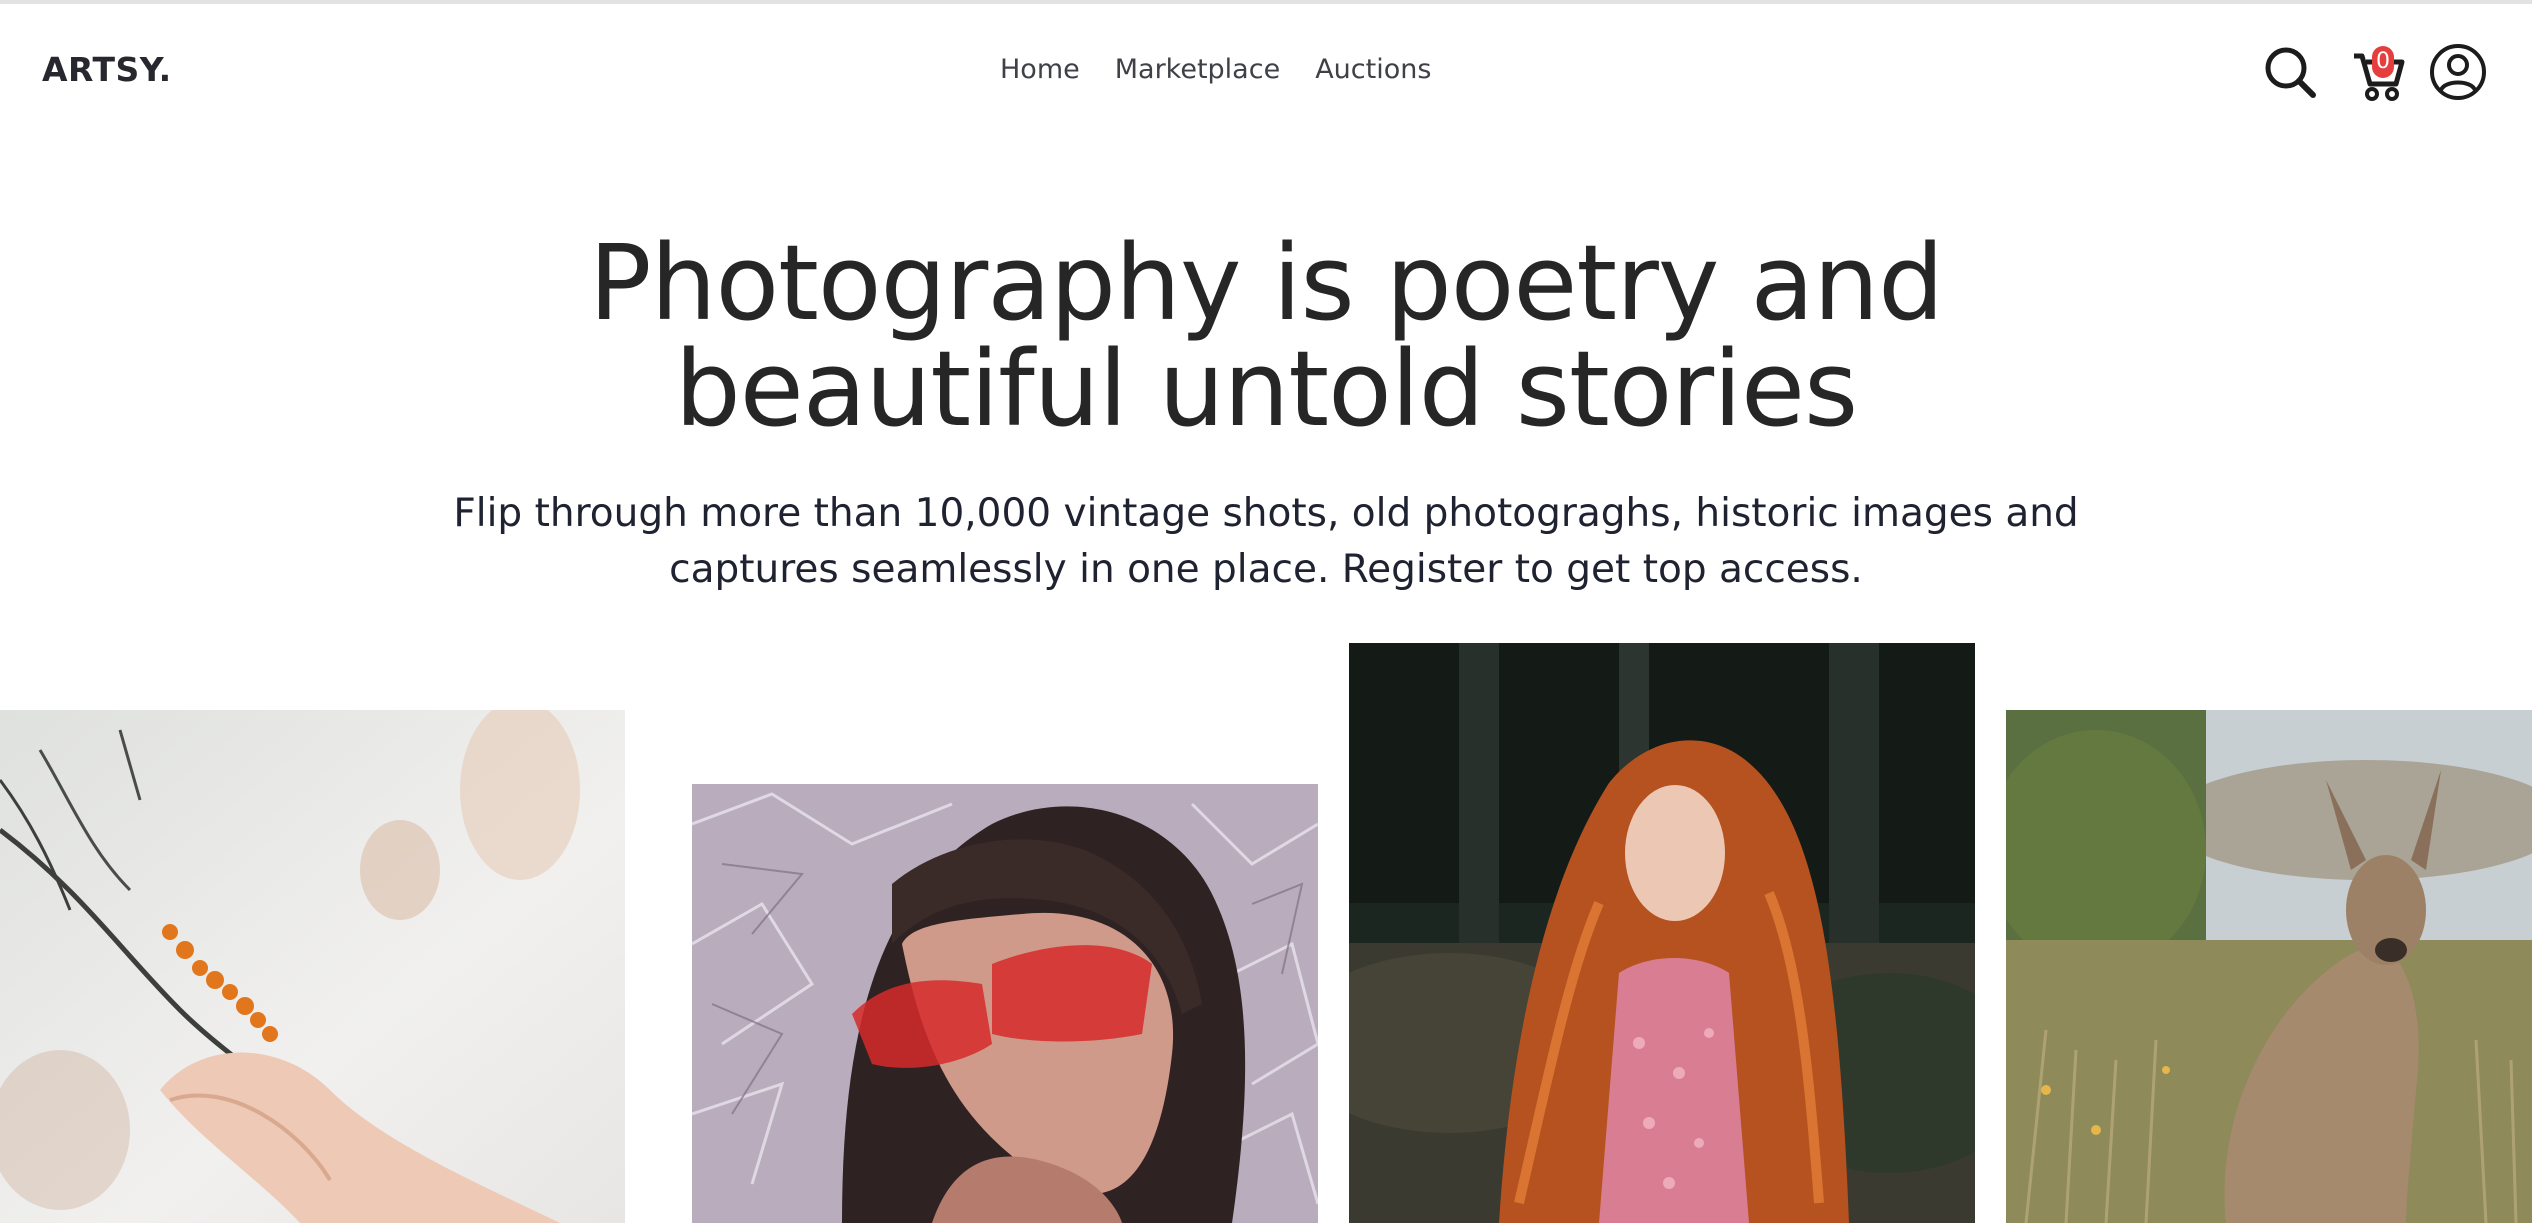  I want to click on nav-link-auctions: Auctions, so click(1373, 69).